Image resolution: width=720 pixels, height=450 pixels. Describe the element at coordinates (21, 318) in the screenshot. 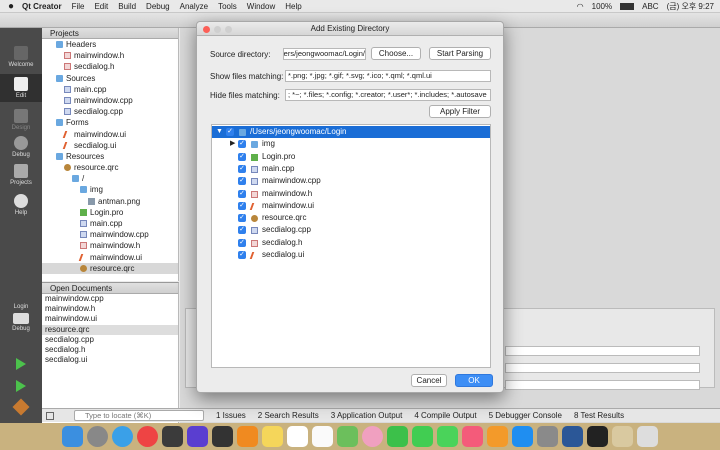

I see `kit-selector: Login Debug` at that location.